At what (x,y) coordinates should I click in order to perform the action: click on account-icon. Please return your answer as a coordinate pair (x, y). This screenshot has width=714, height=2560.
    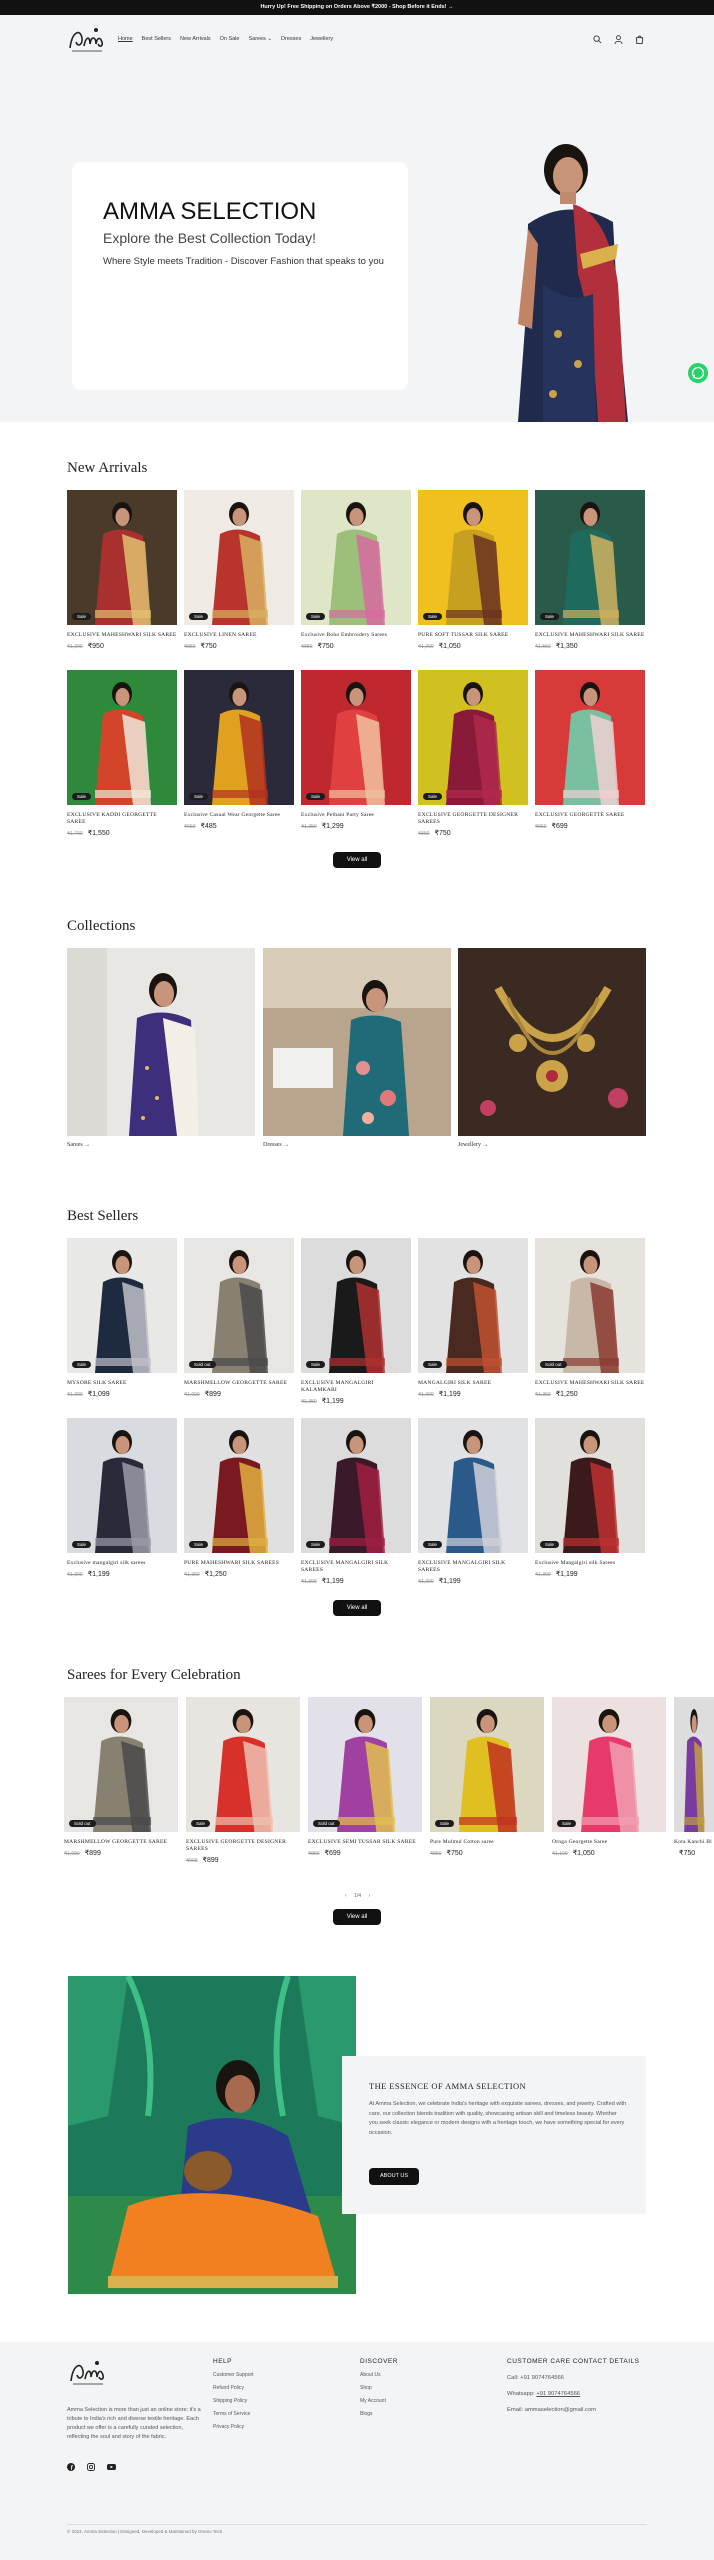
    Looking at the image, I should click on (618, 39).